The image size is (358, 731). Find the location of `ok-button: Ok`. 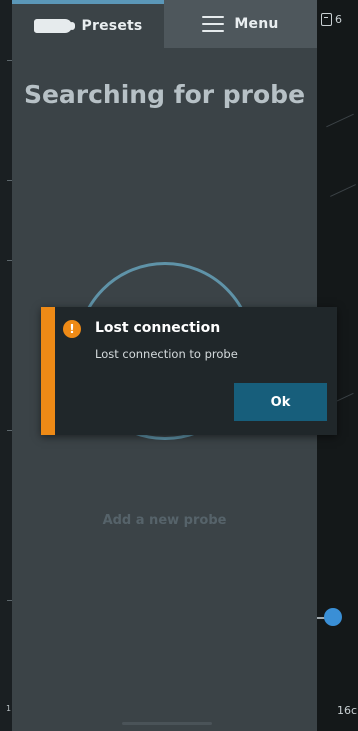

ok-button: Ok is located at coordinates (280, 402).